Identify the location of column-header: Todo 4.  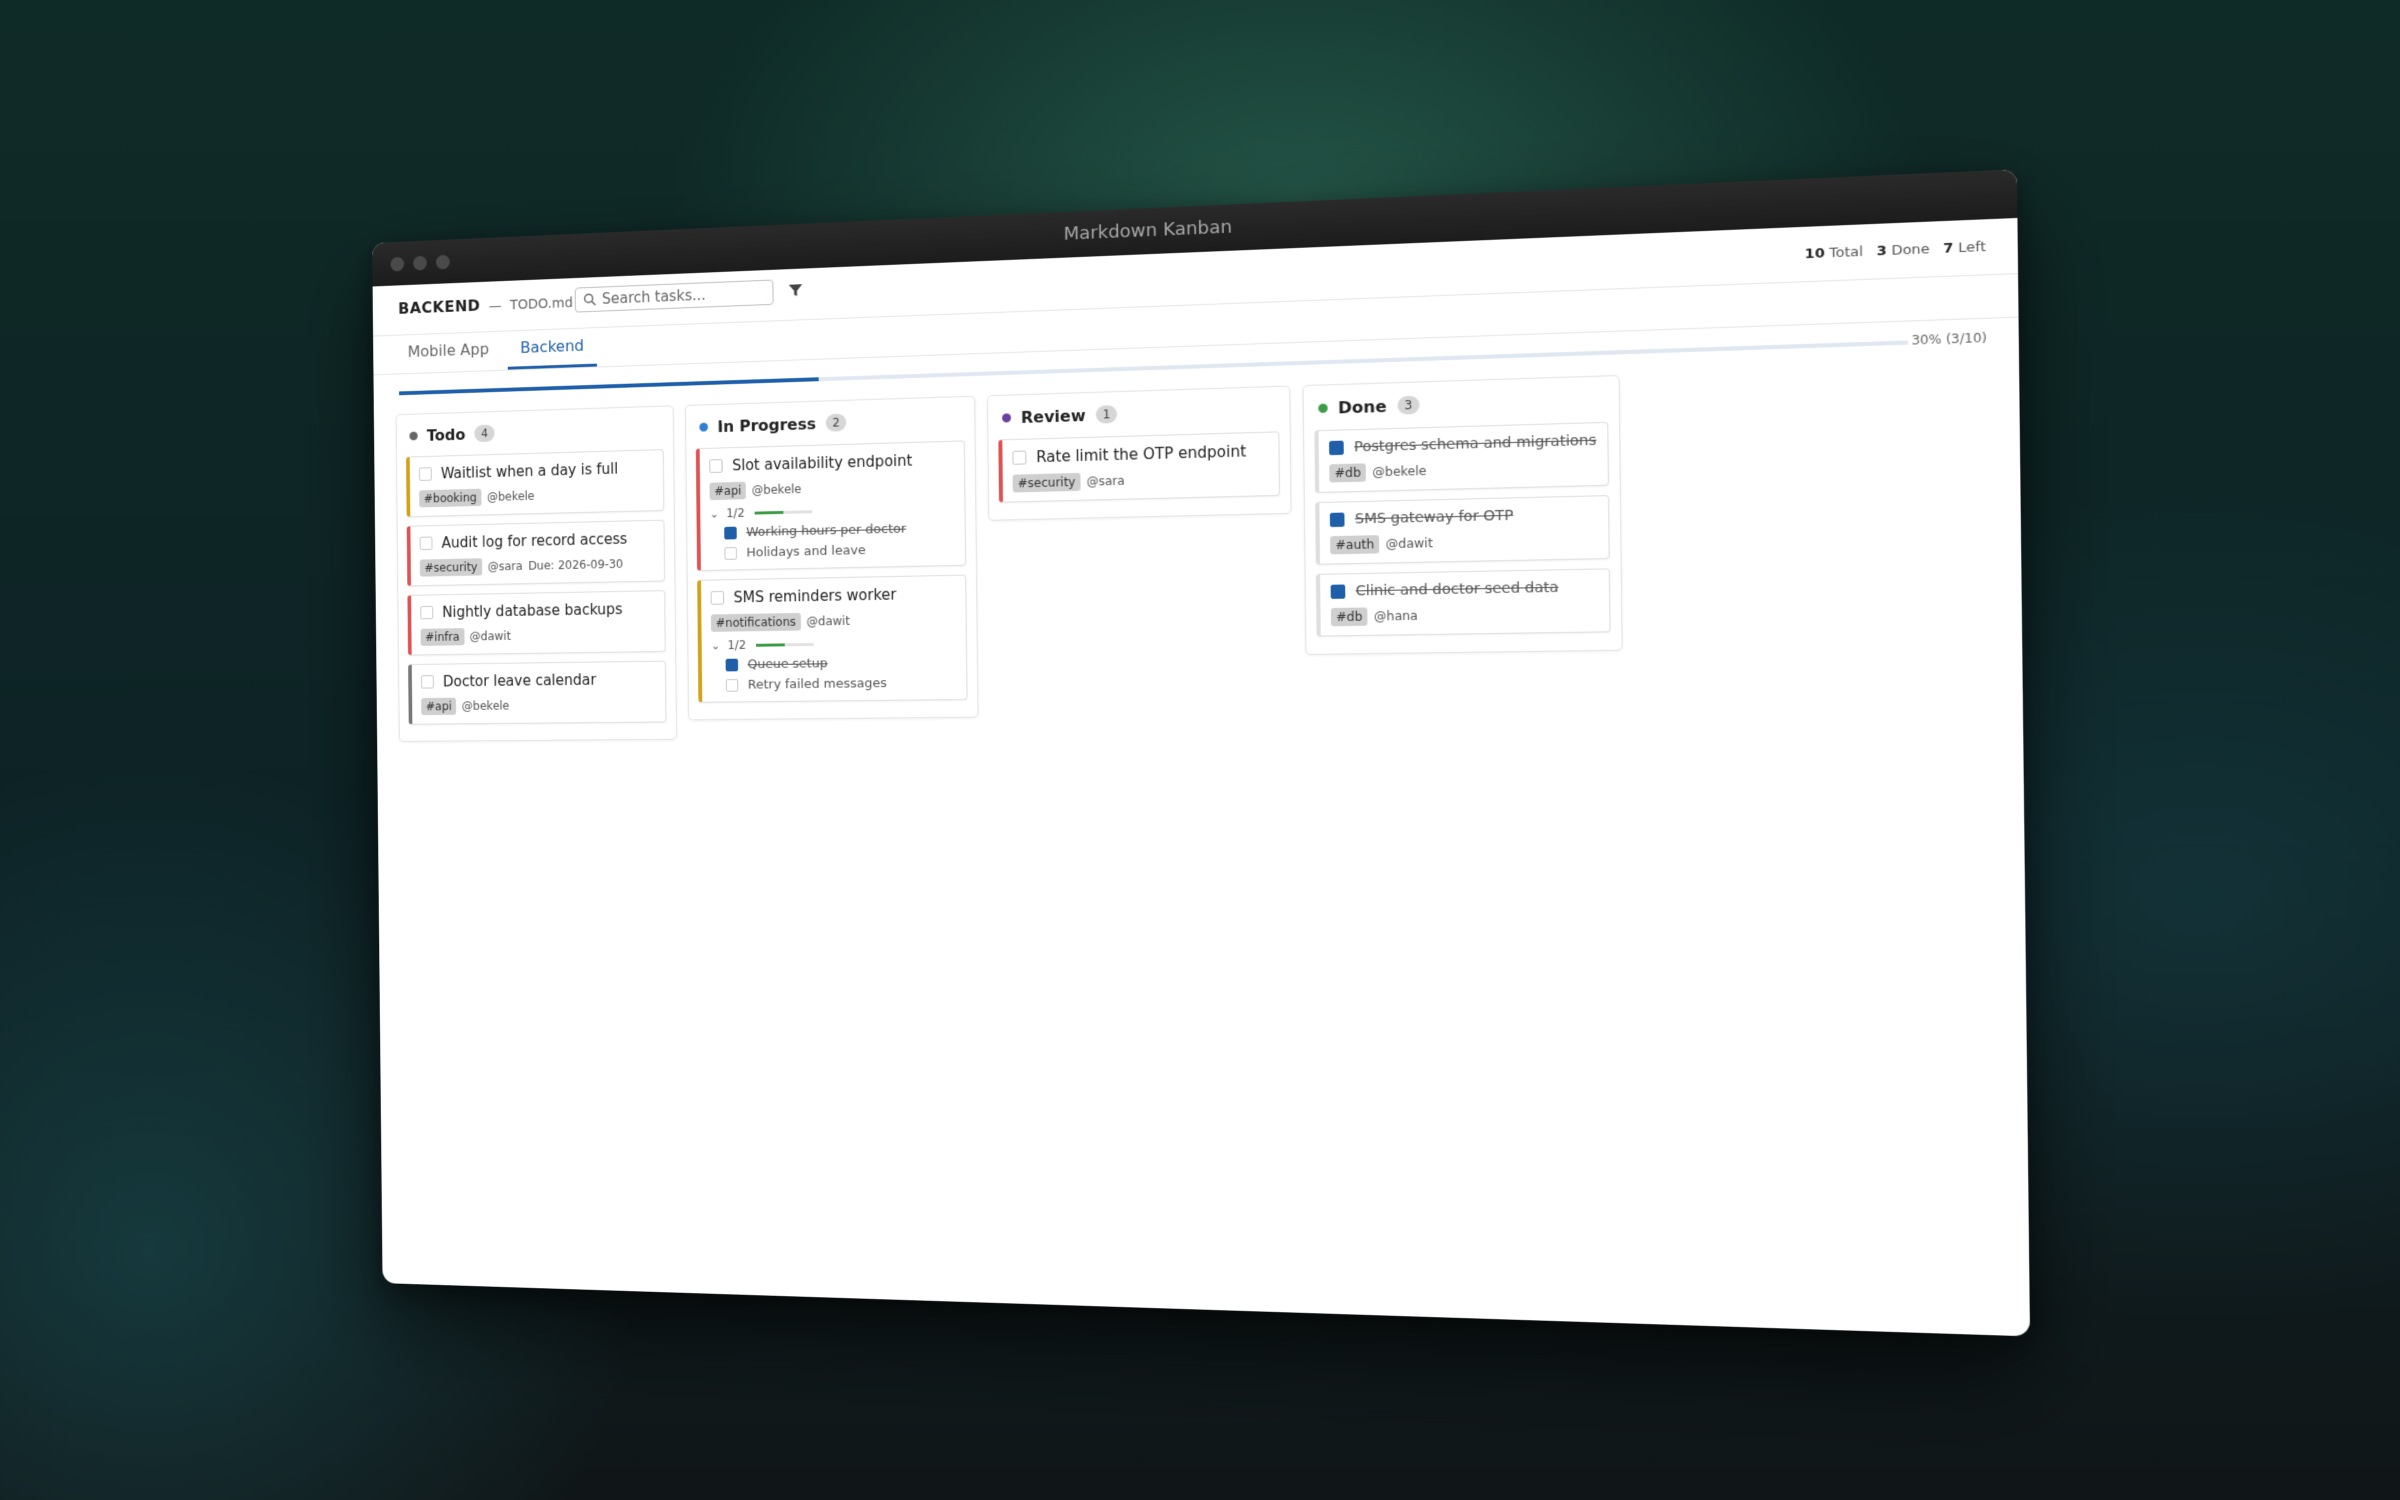
(535, 431).